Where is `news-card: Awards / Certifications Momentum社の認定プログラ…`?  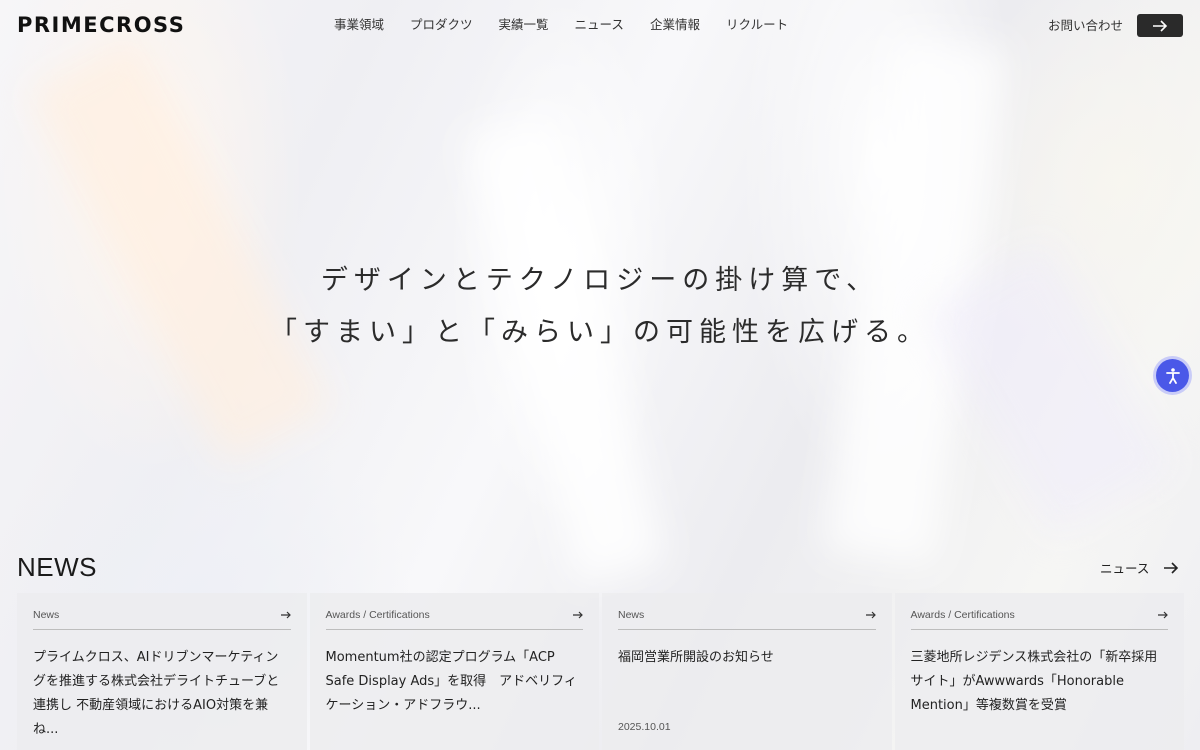 news-card: Awards / Certifications Momentum社の認定プログラ… is located at coordinates (454, 671).